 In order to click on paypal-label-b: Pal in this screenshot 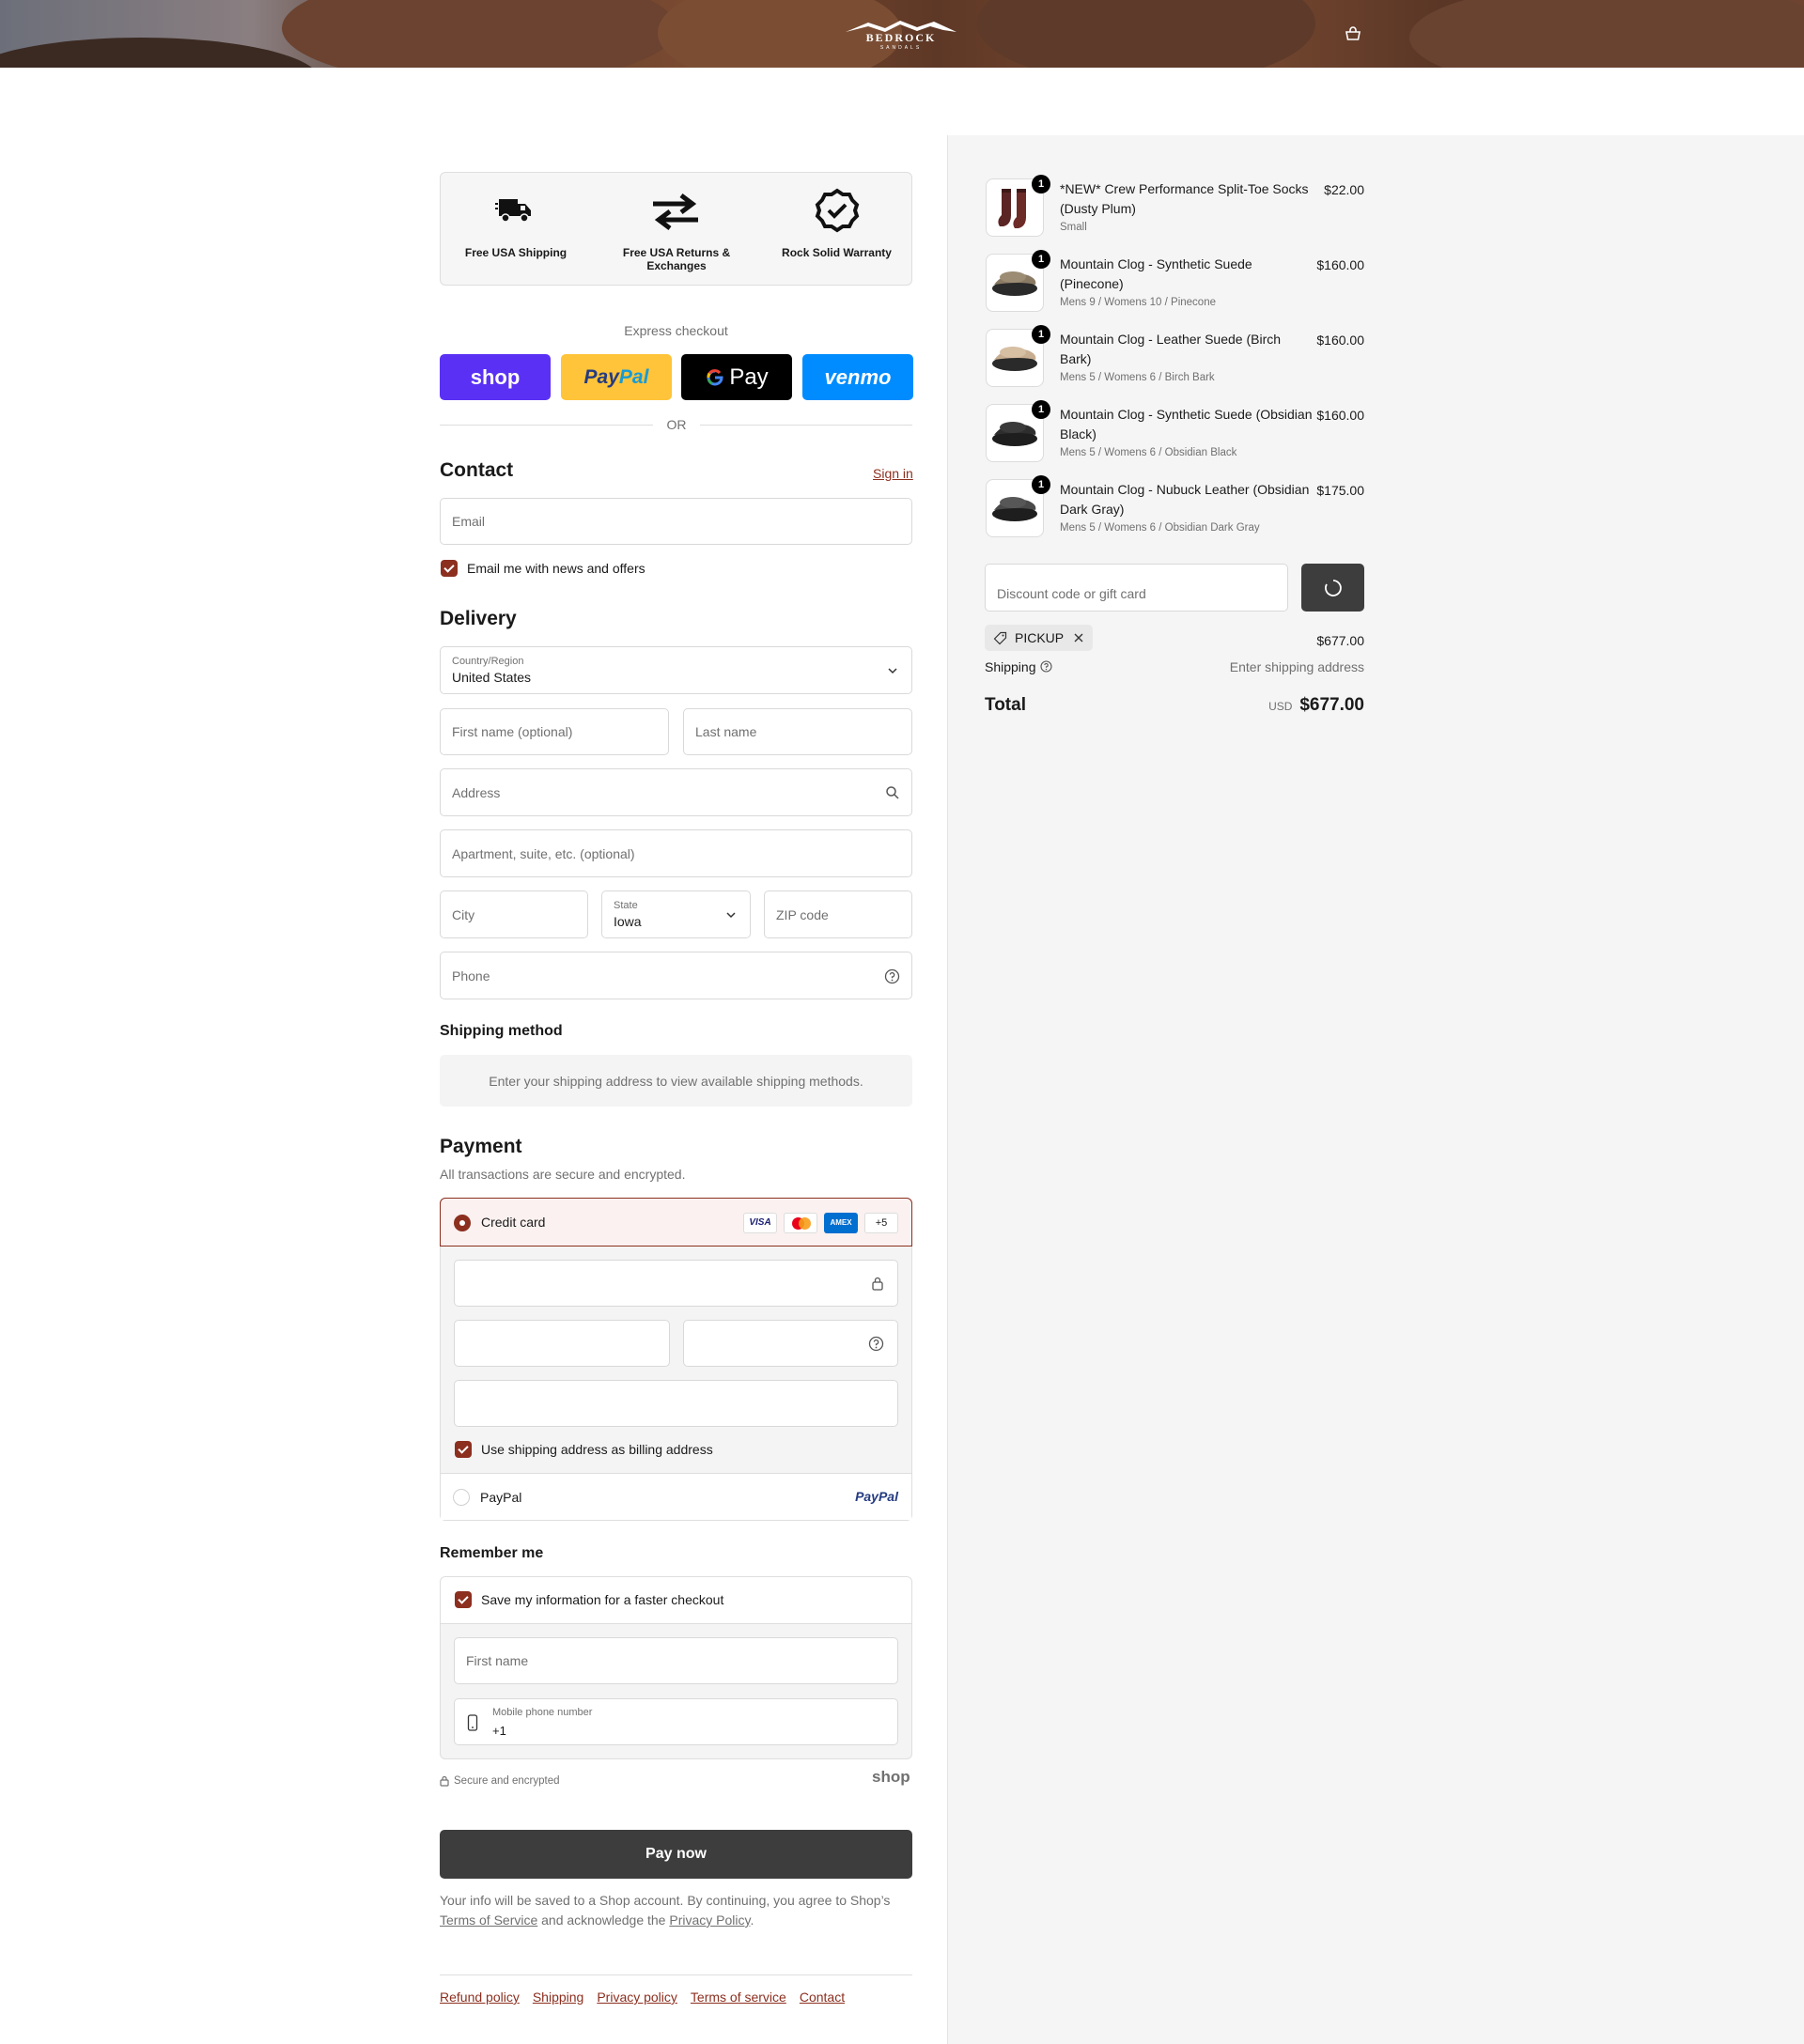, I will do `click(633, 376)`.